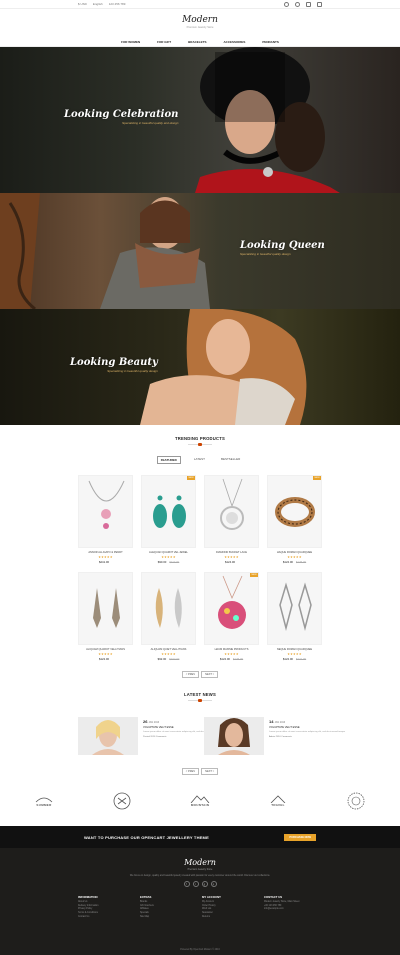  I want to click on currency-selector: $ USD, so click(82, 4).